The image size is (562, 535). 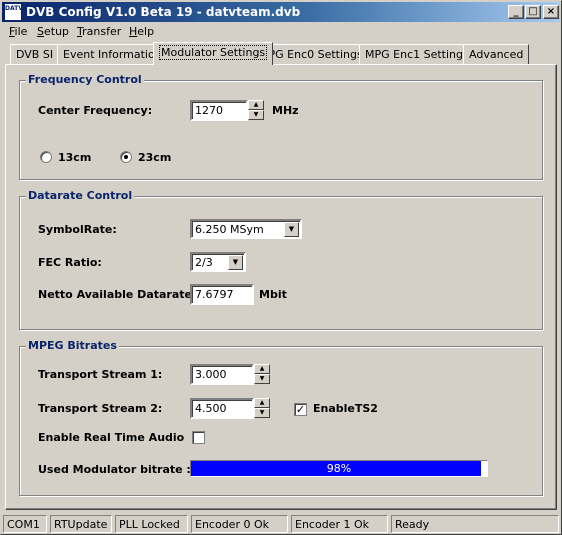 I want to click on status-ready: Ready, so click(x=475, y=524).